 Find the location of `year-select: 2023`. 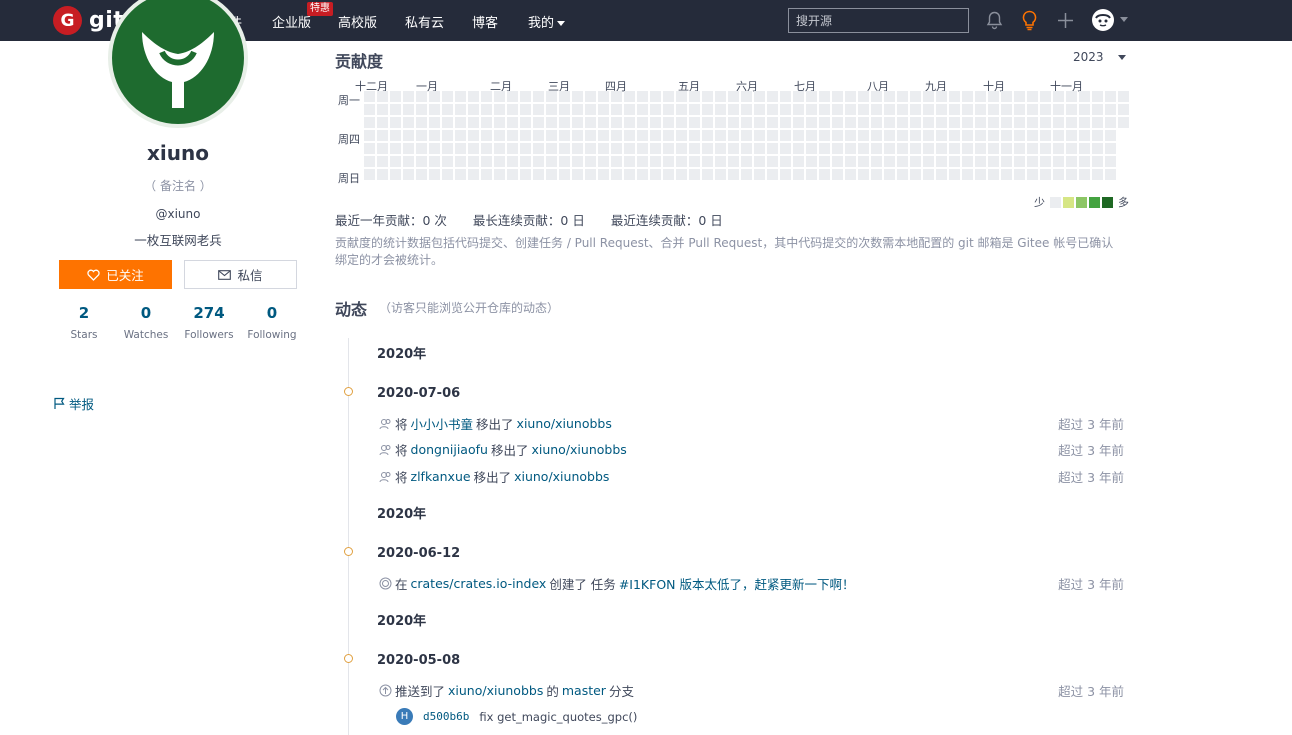

year-select: 2023 is located at coordinates (1099, 57).